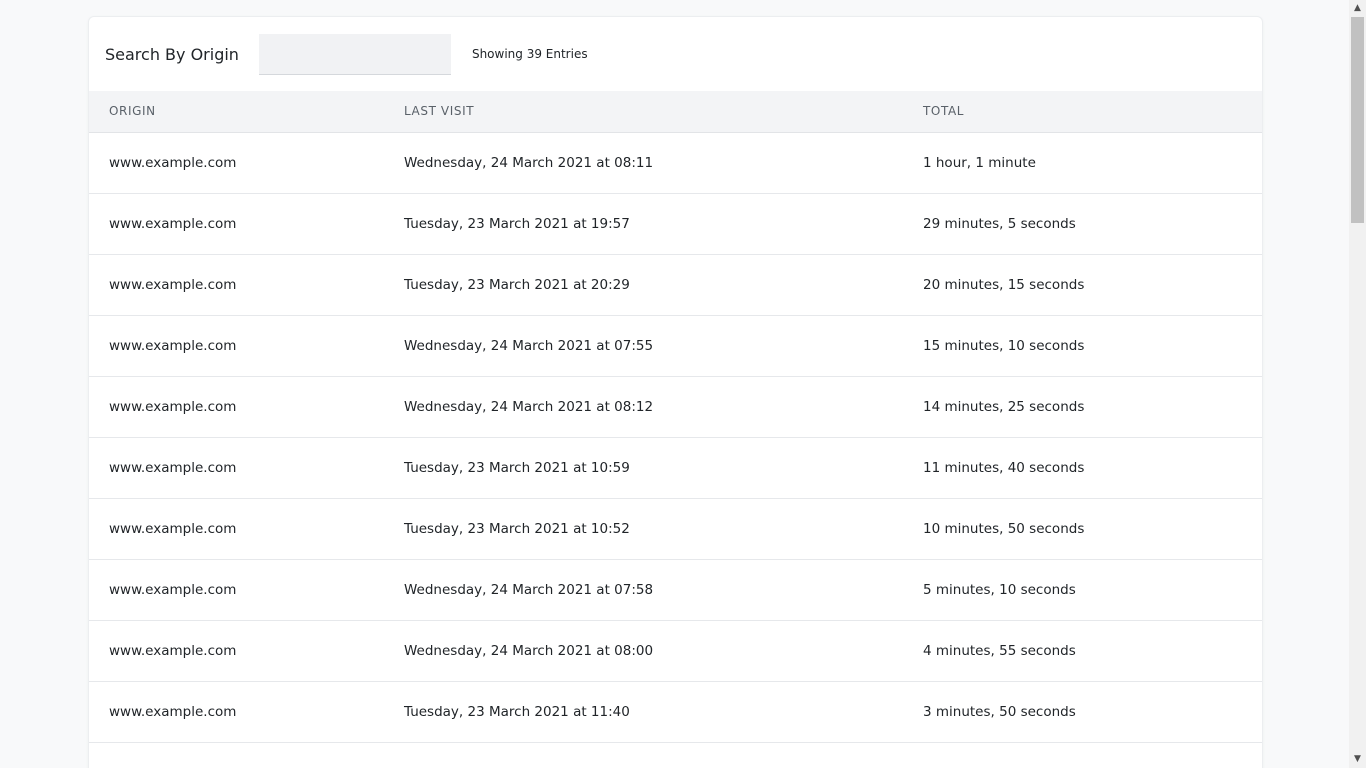  What do you see at coordinates (172, 54) in the screenshot?
I see `search-label: Search By Origin` at bounding box center [172, 54].